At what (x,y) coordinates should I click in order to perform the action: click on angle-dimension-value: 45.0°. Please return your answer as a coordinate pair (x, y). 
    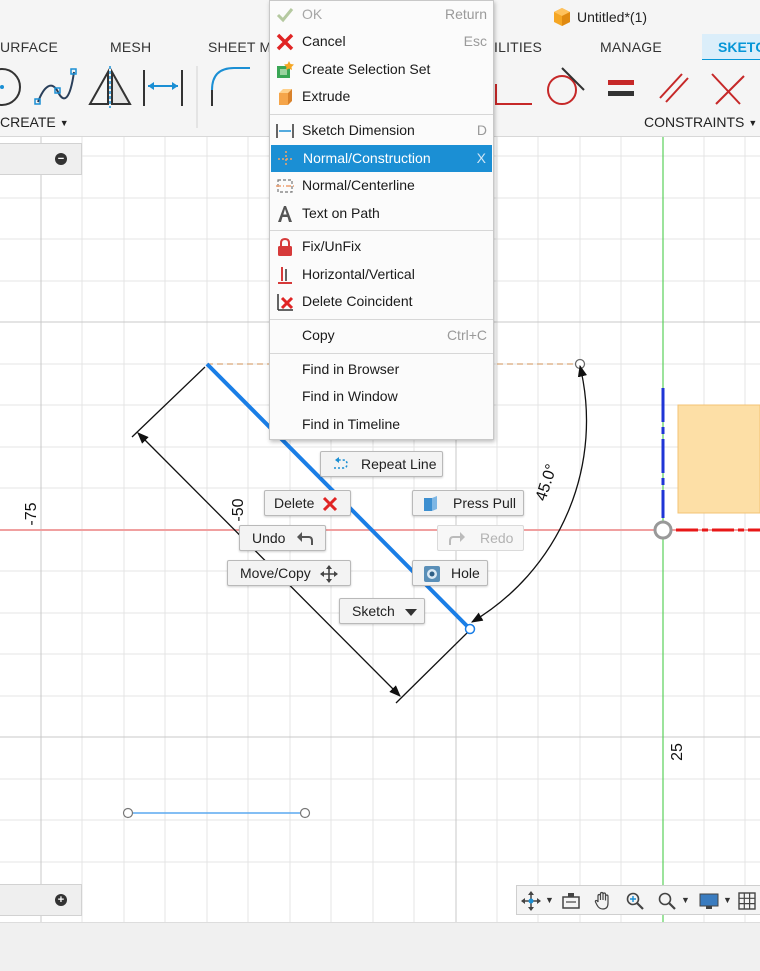
    Looking at the image, I should click on (547, 482).